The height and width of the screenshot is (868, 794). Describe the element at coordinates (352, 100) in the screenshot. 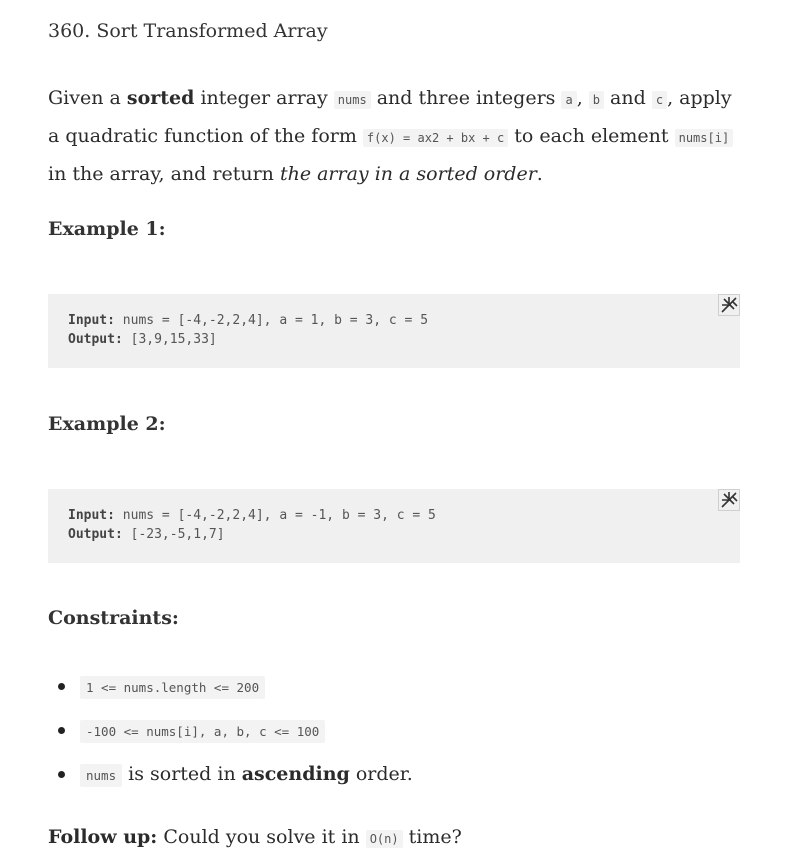

I see `code-nums: nums` at that location.